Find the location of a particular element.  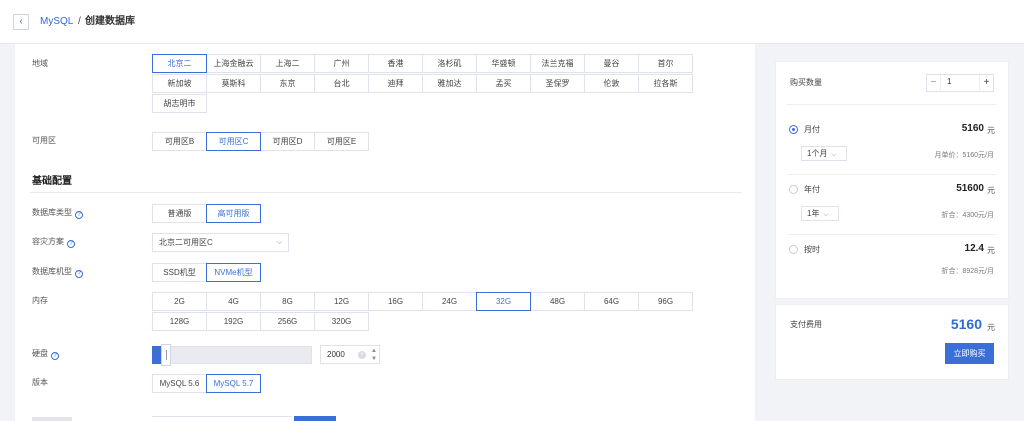

region-option: 胡志明市 is located at coordinates (179, 103).